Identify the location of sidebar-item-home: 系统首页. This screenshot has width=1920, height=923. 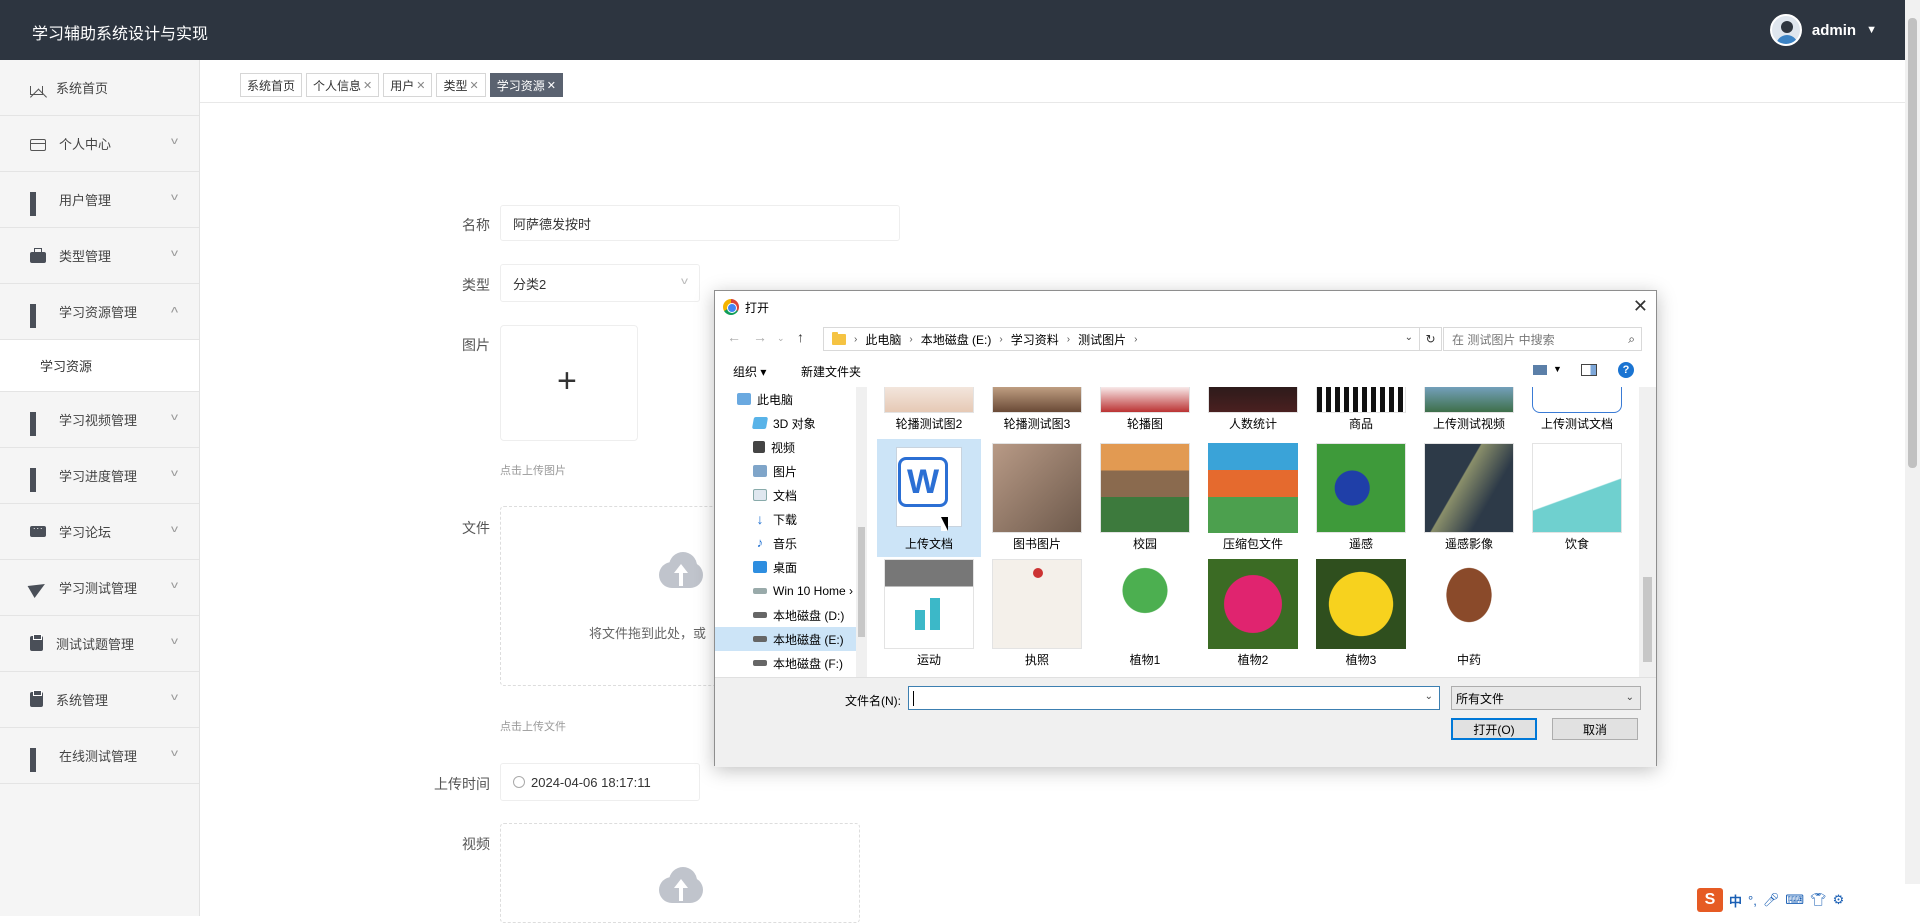
(99, 88).